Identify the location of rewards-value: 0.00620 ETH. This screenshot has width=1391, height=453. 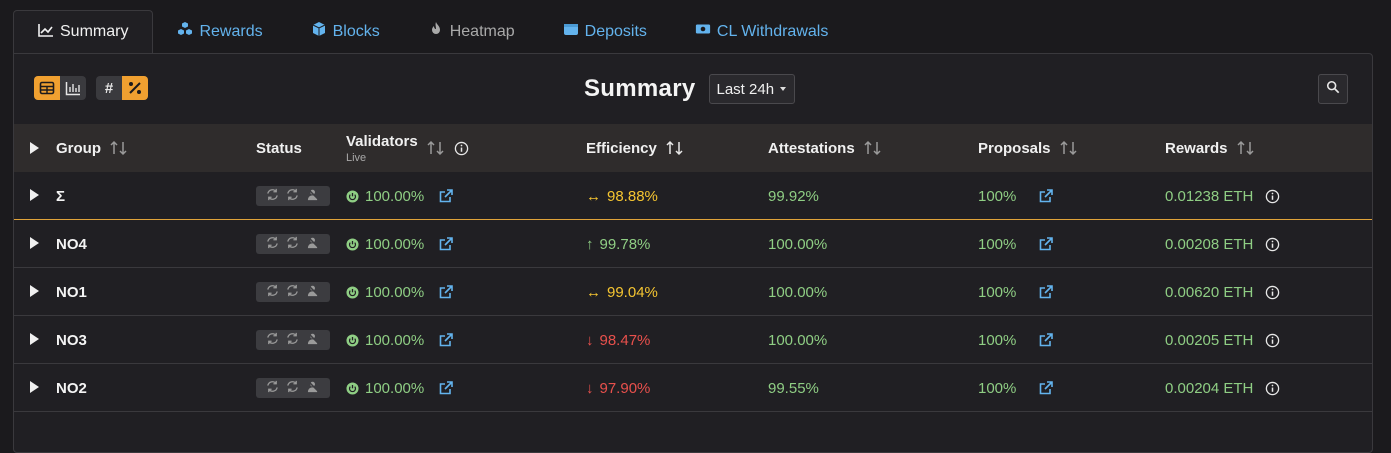
(1209, 292).